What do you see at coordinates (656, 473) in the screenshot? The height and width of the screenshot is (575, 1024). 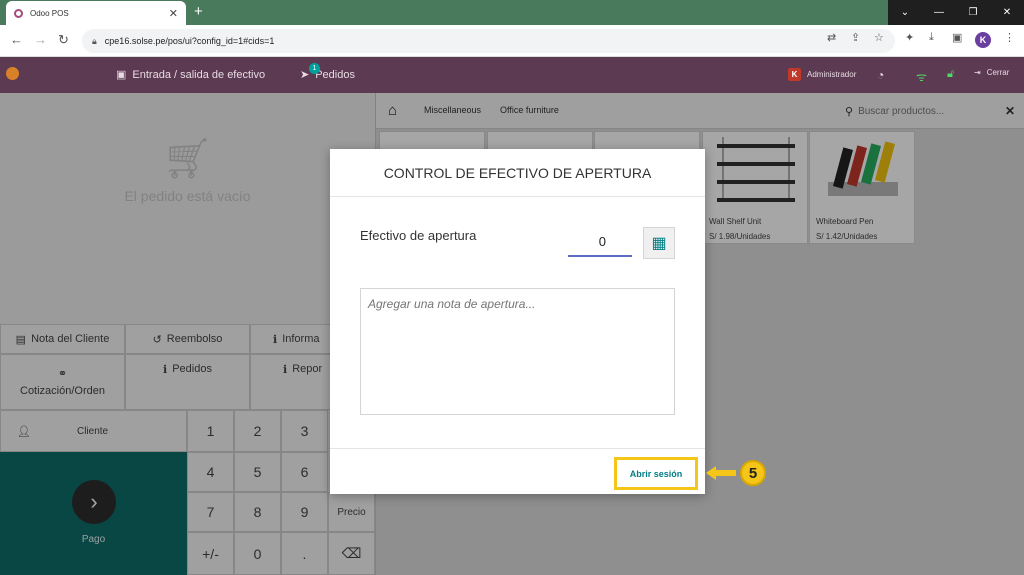 I see `open-session-button: Abrir sesión` at bounding box center [656, 473].